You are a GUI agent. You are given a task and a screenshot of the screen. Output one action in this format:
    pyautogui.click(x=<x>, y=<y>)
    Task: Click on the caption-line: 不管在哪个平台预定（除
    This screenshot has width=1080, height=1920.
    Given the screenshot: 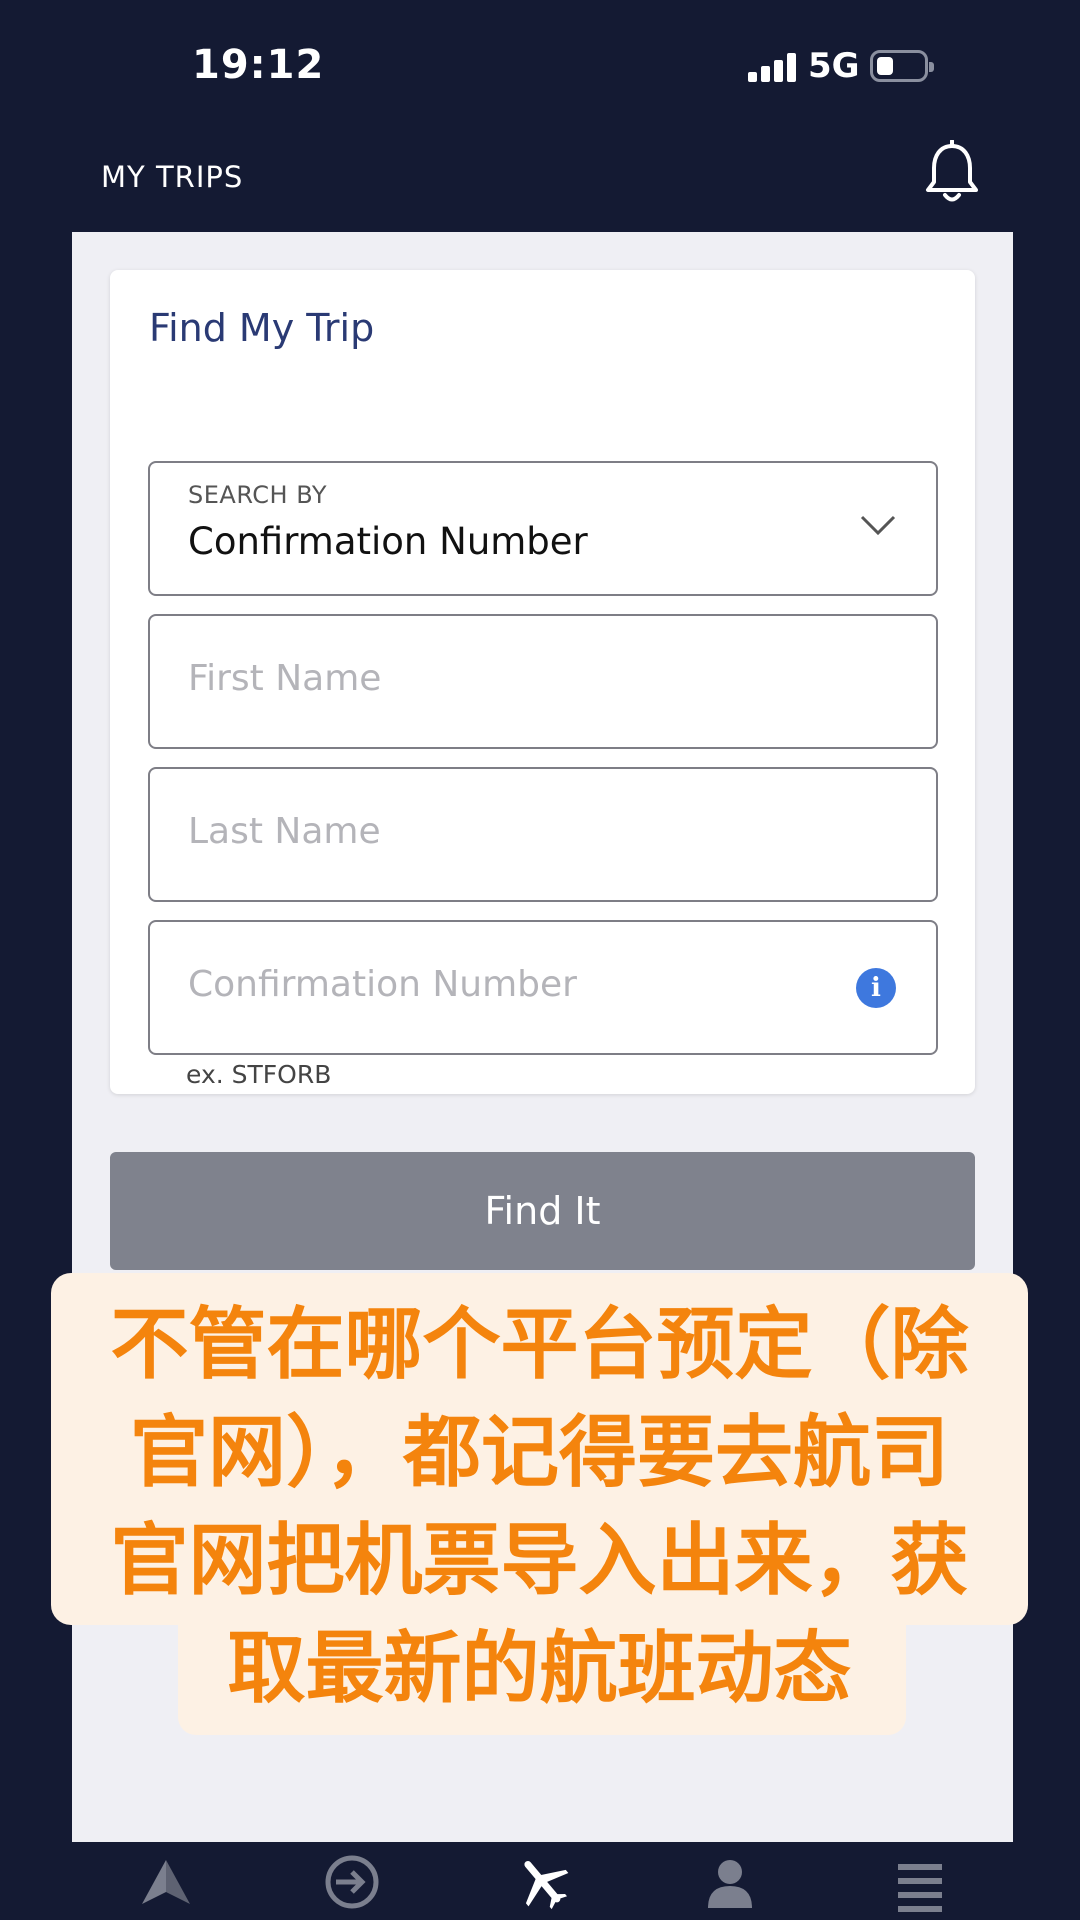 What is the action you would take?
    pyautogui.click(x=539, y=1345)
    